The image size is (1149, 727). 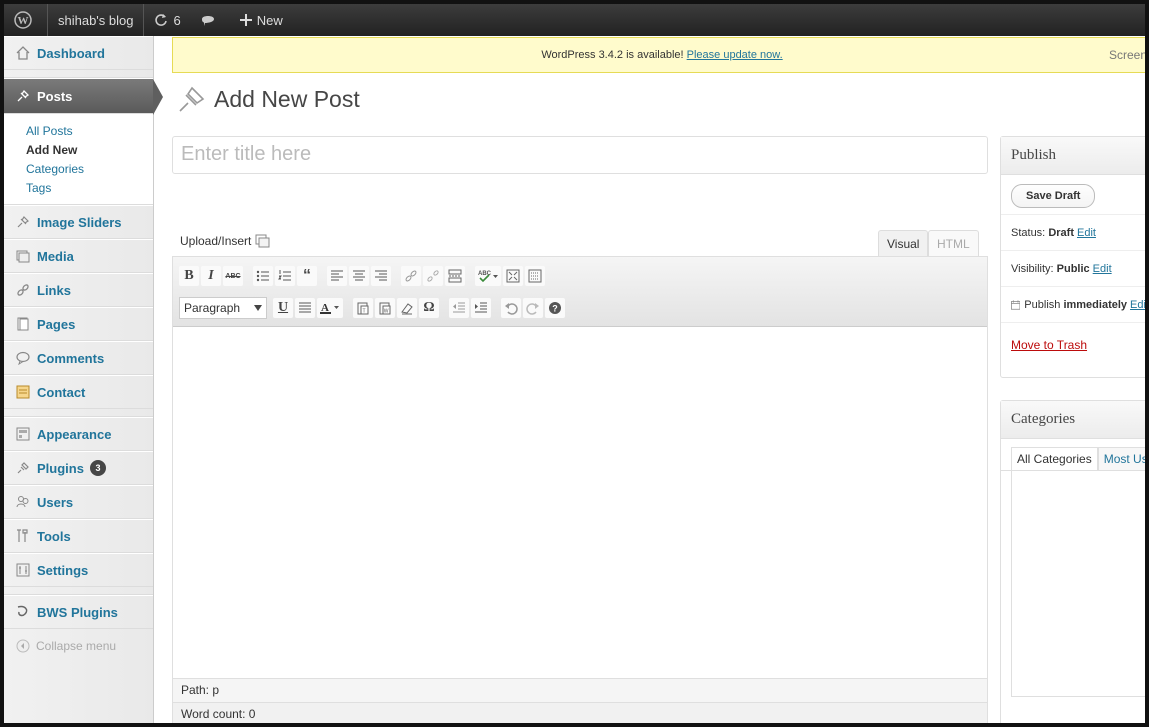 I want to click on bold-button: B, so click(x=189, y=276).